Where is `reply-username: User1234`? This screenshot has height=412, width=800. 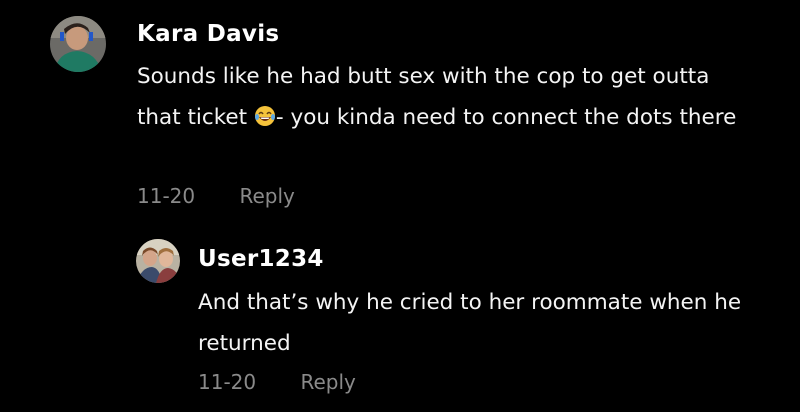 reply-username: User1234 is located at coordinates (261, 259).